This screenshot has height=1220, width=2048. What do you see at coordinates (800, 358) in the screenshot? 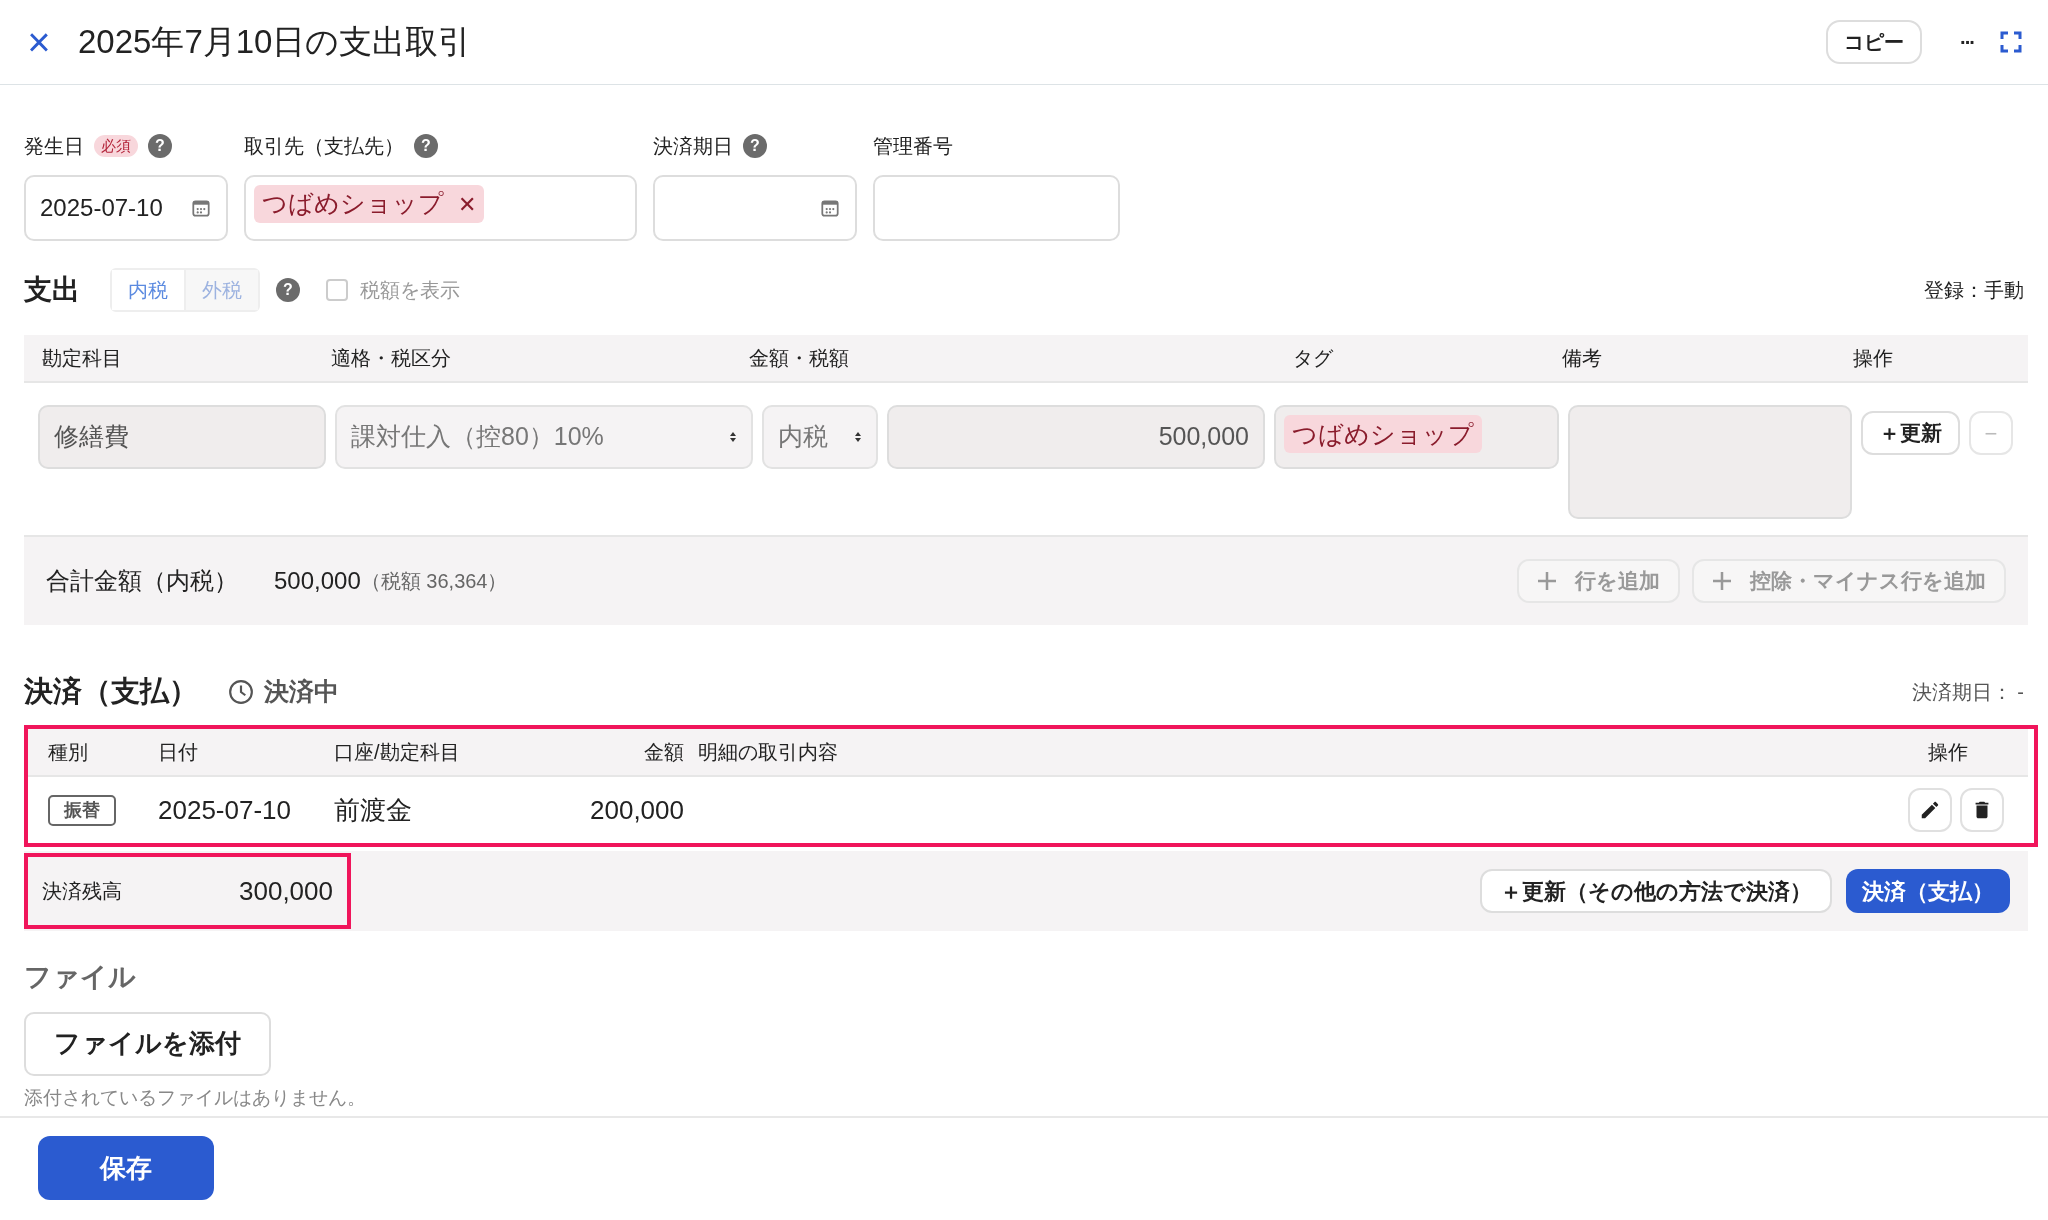
I see `column-header: 金額・税額` at bounding box center [800, 358].